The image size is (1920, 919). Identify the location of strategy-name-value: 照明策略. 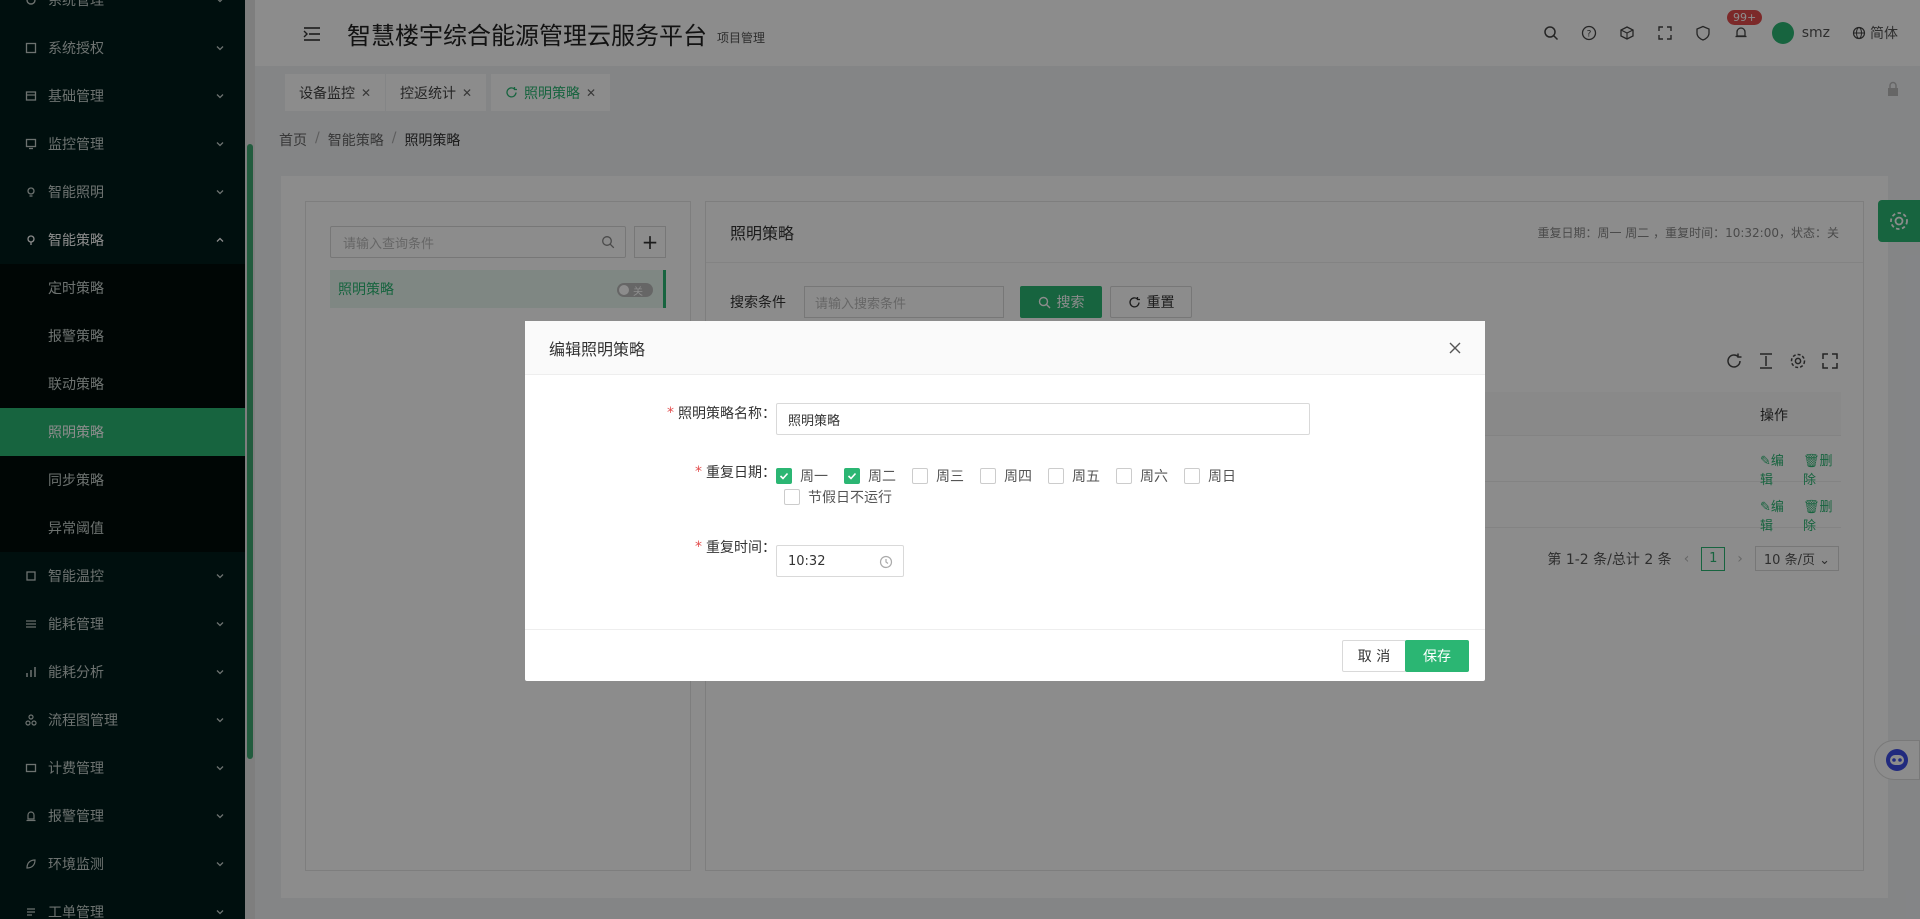
(814, 421).